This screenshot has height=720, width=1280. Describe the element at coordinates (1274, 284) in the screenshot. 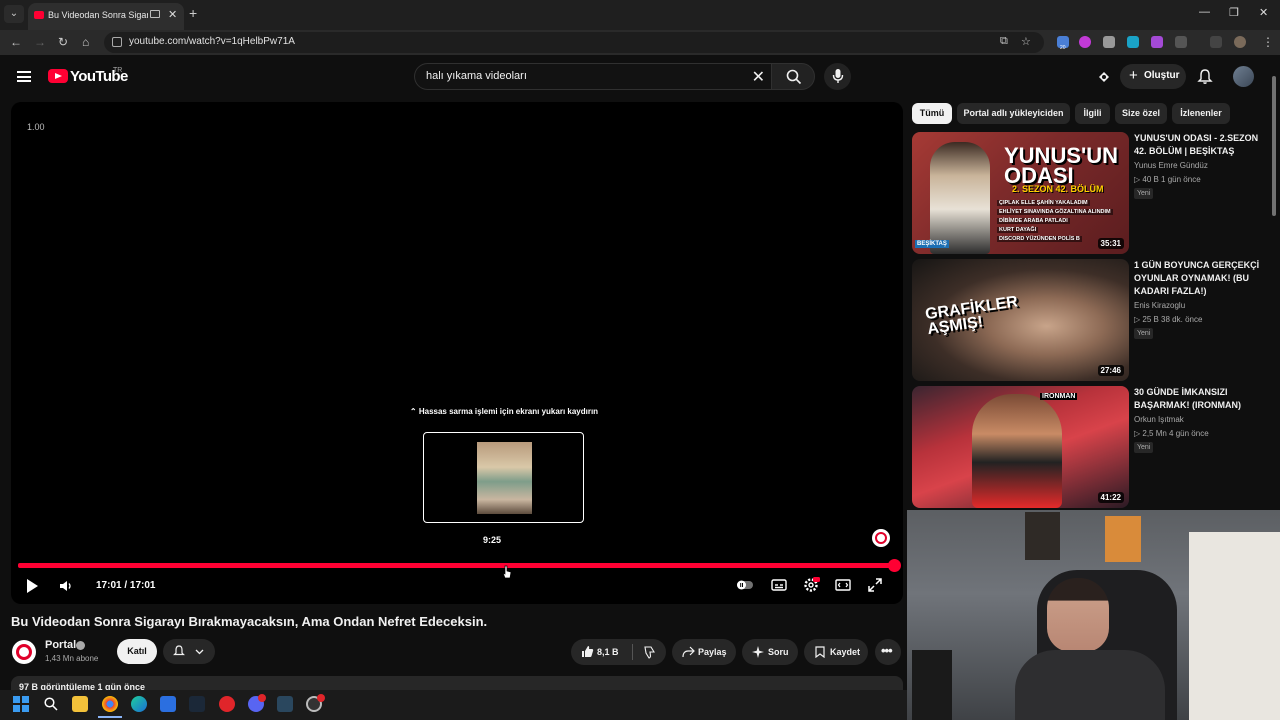

I see `sidebar-scrollbar` at that location.